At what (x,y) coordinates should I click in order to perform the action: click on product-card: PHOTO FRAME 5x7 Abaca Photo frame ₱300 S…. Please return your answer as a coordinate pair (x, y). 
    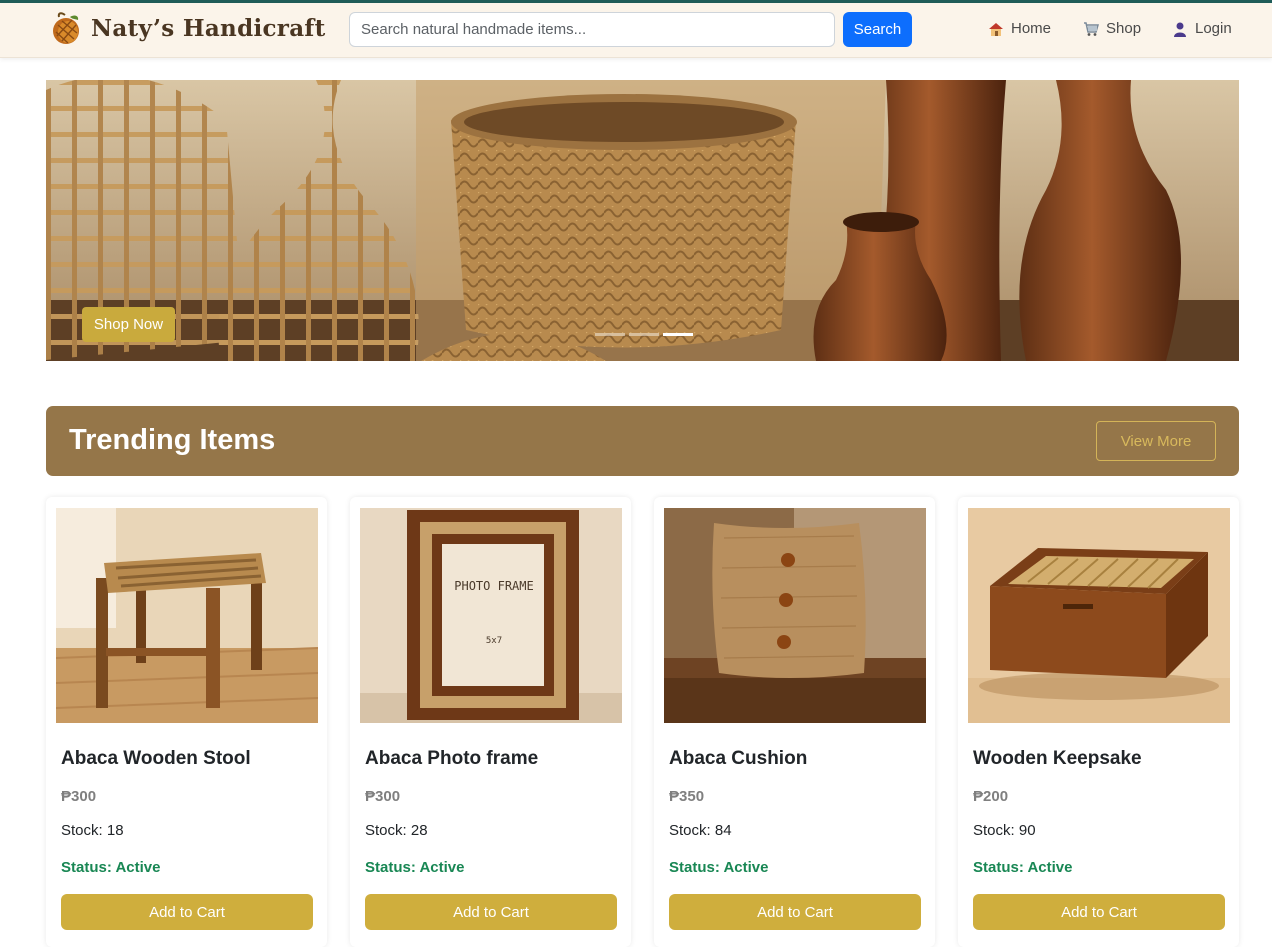
    Looking at the image, I should click on (490, 722).